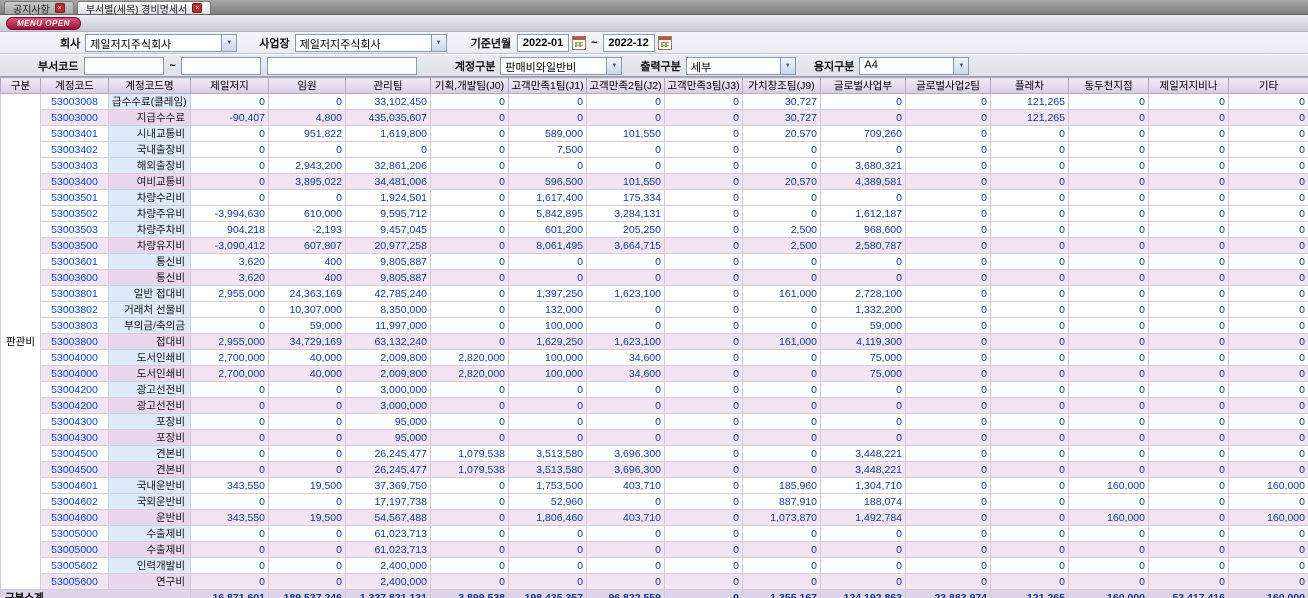 This screenshot has width=1308, height=598. I want to click on column-header: 구분, so click(20, 85).